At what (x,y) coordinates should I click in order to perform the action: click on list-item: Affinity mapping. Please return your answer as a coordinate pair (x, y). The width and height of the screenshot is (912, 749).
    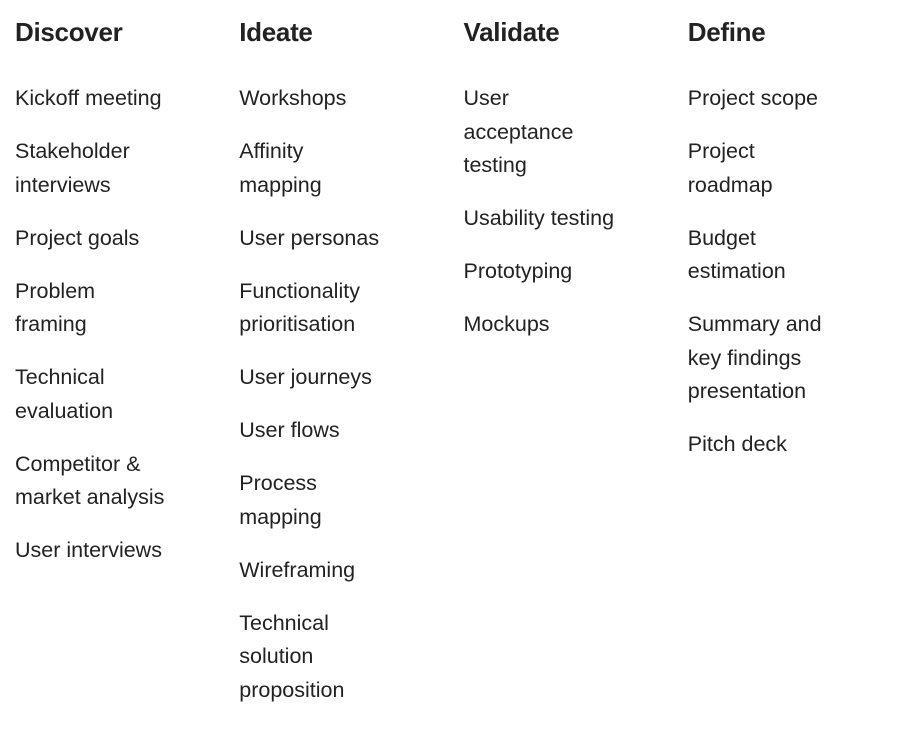
    Looking at the image, I should click on (280, 168).